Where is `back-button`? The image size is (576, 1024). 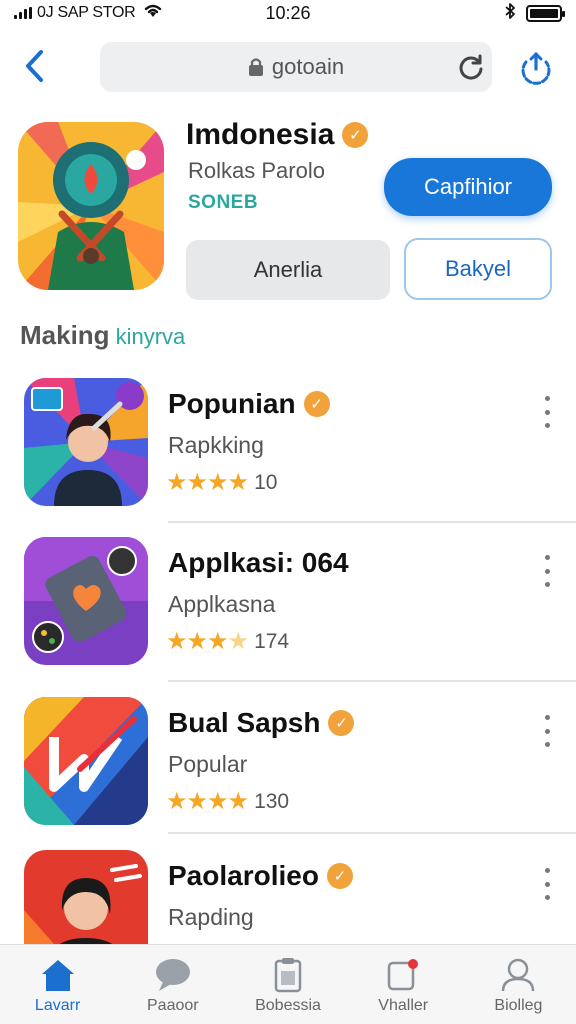 back-button is located at coordinates (34, 66).